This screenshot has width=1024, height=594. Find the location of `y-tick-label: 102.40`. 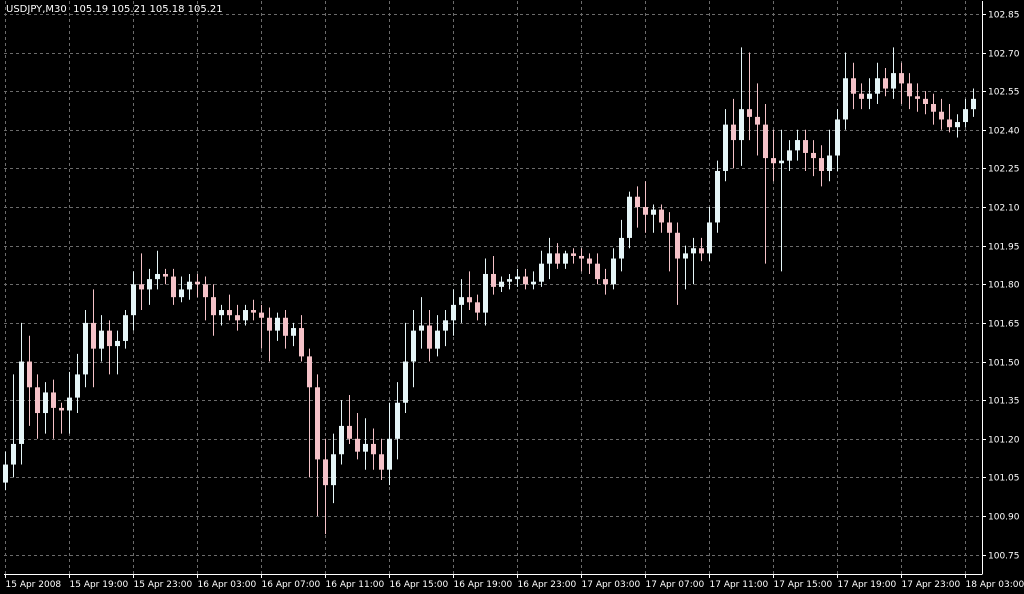

y-tick-label: 102.40 is located at coordinates (1004, 132).